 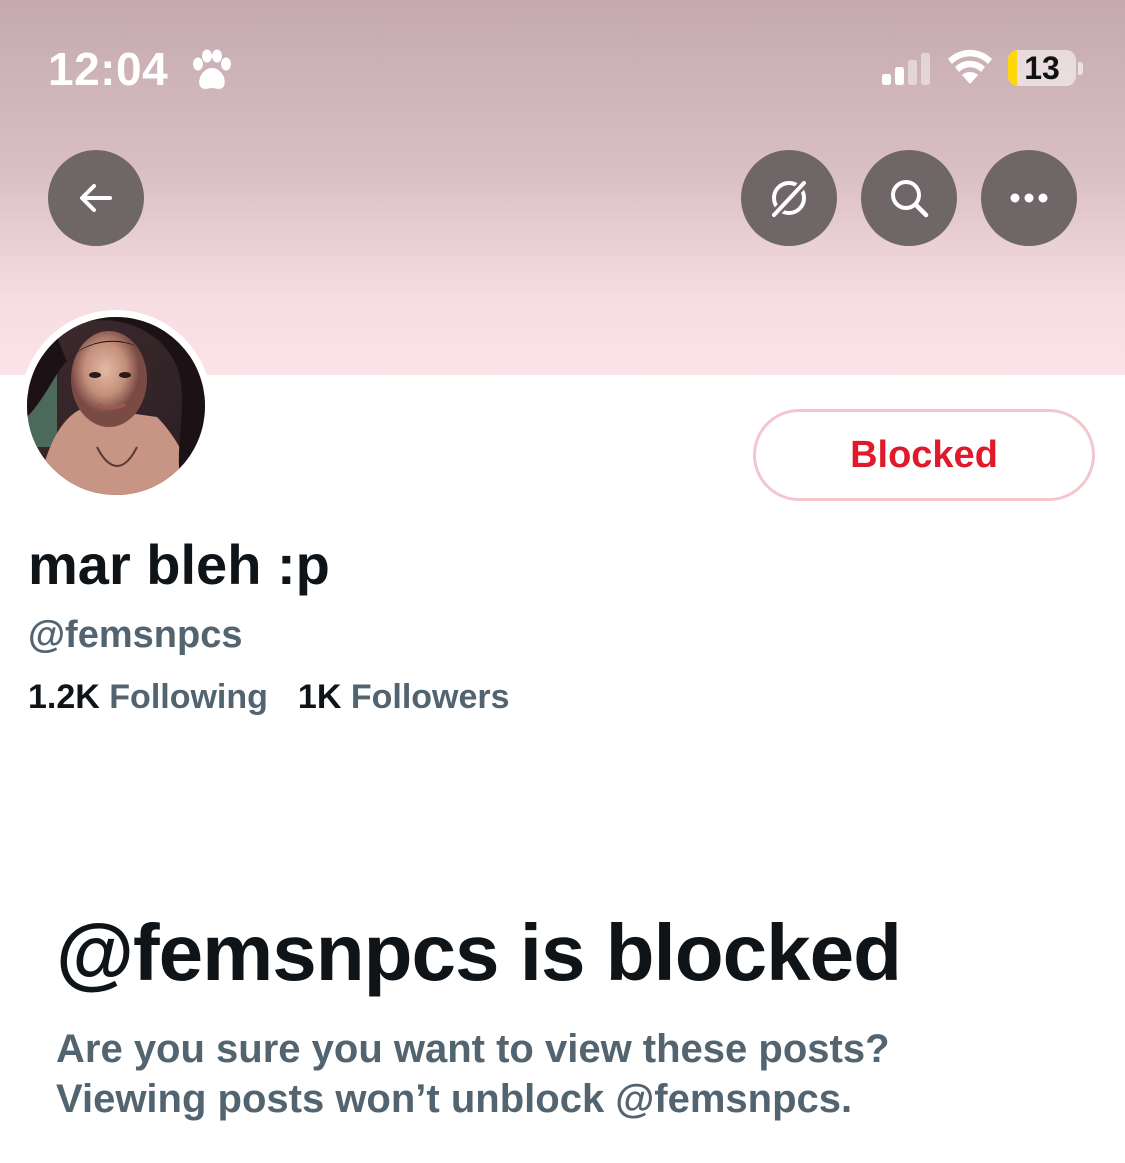 What do you see at coordinates (319, 697) in the screenshot?
I see `followers-count: 1K` at bounding box center [319, 697].